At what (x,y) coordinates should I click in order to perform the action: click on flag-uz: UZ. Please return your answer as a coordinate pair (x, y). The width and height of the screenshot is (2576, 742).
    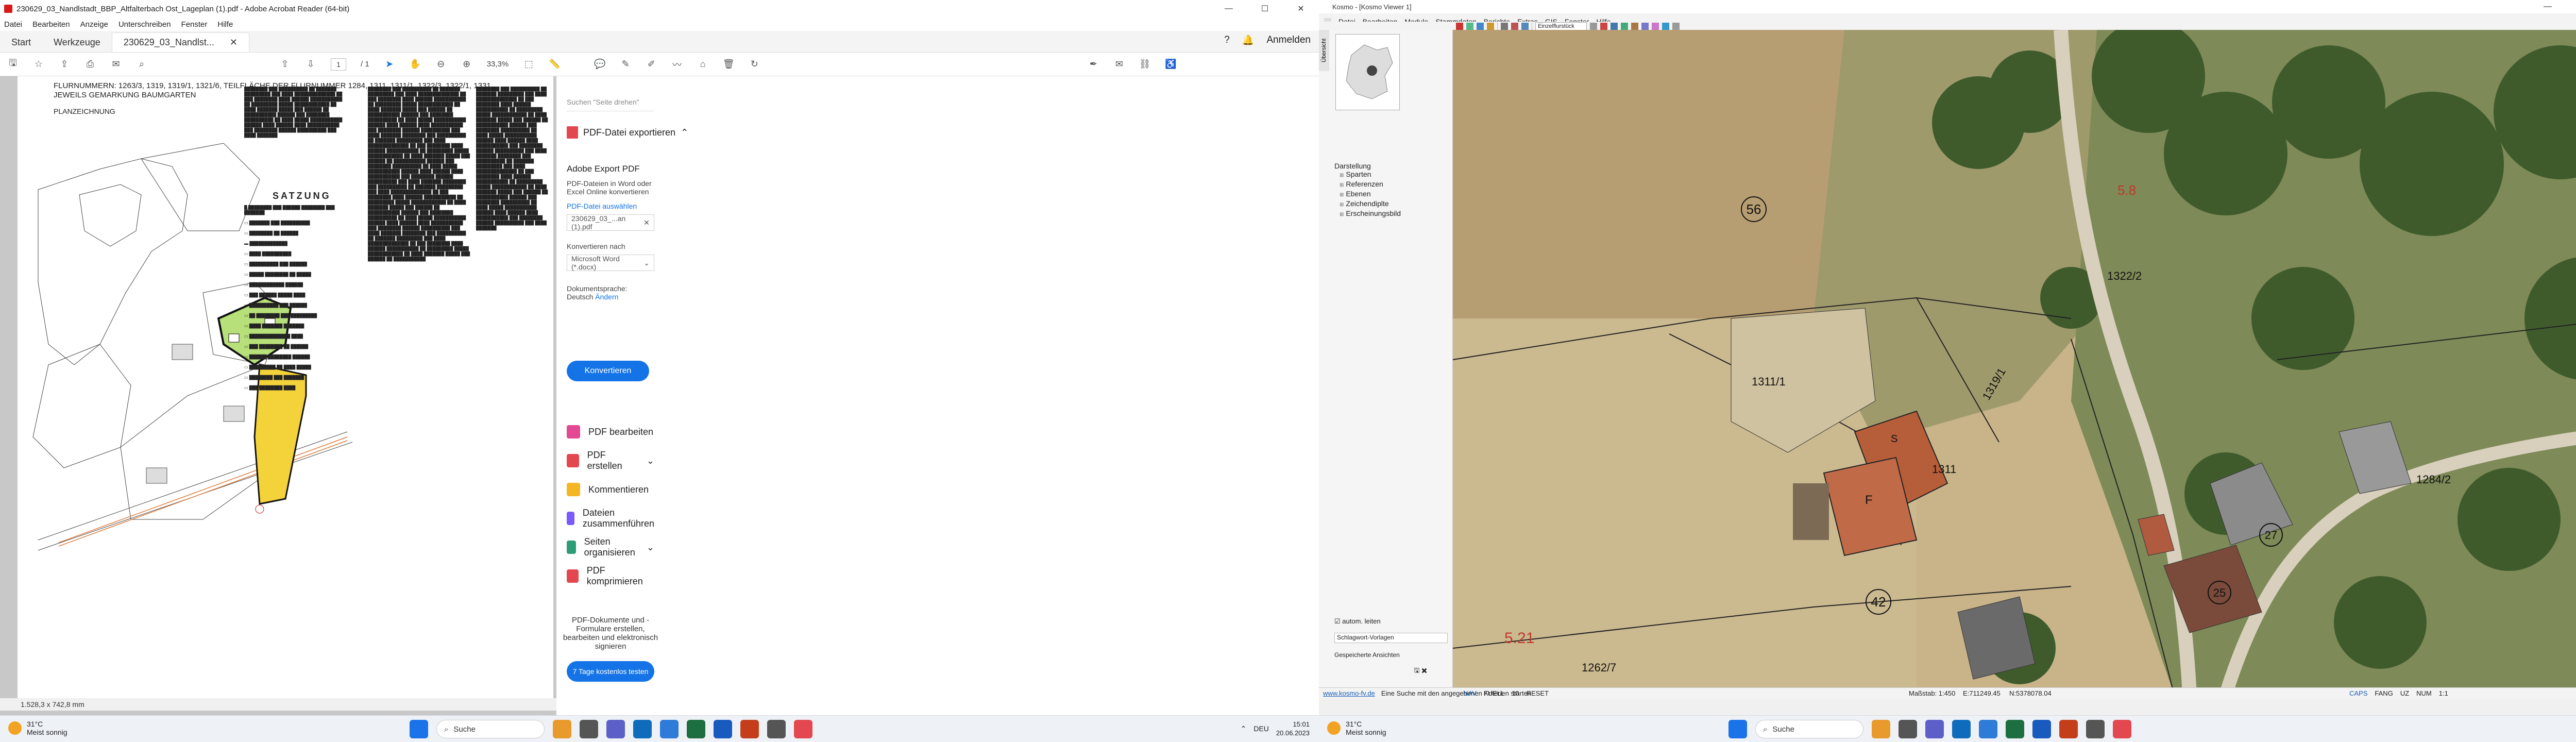
    Looking at the image, I should click on (2404, 693).